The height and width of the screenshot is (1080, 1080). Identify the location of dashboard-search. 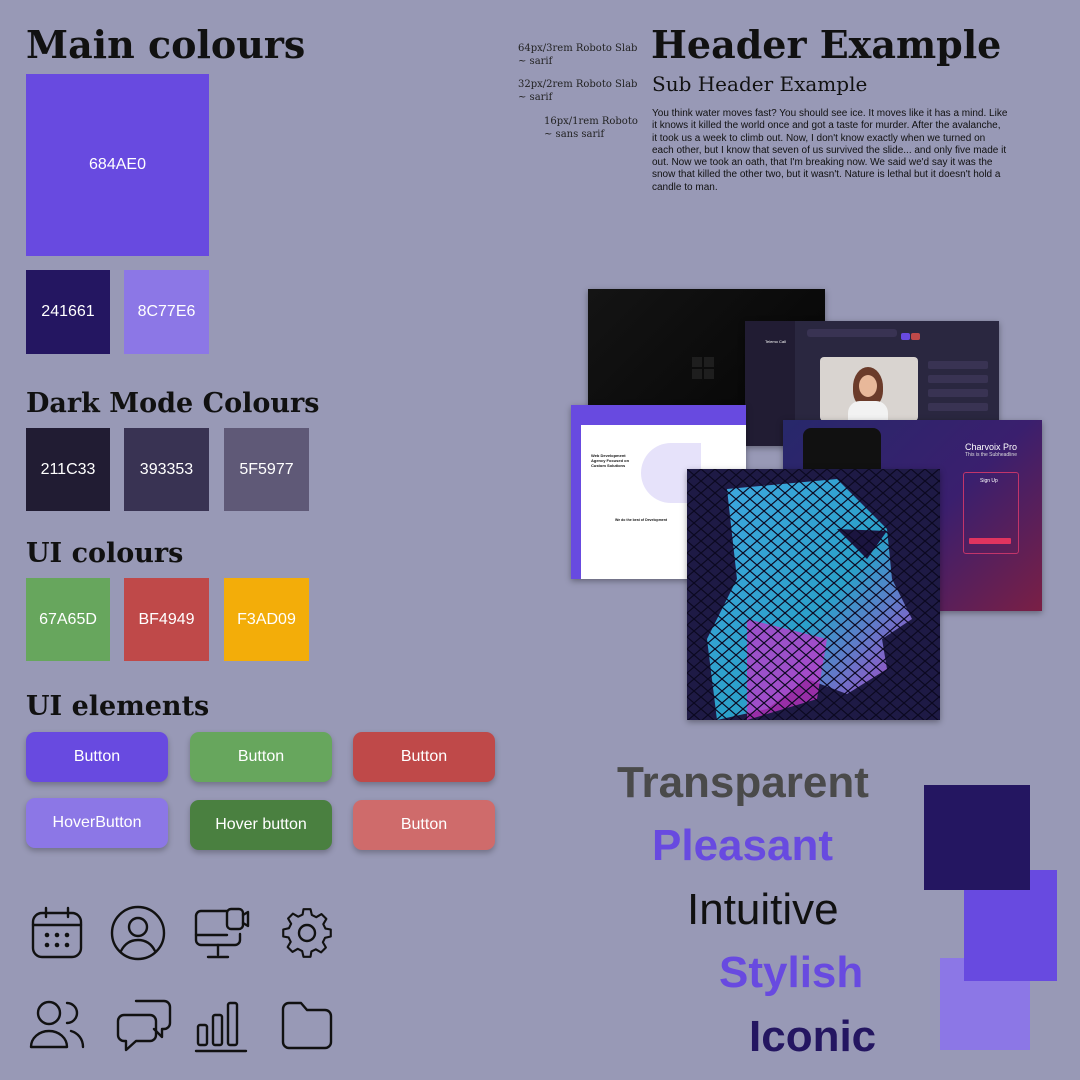
(852, 333).